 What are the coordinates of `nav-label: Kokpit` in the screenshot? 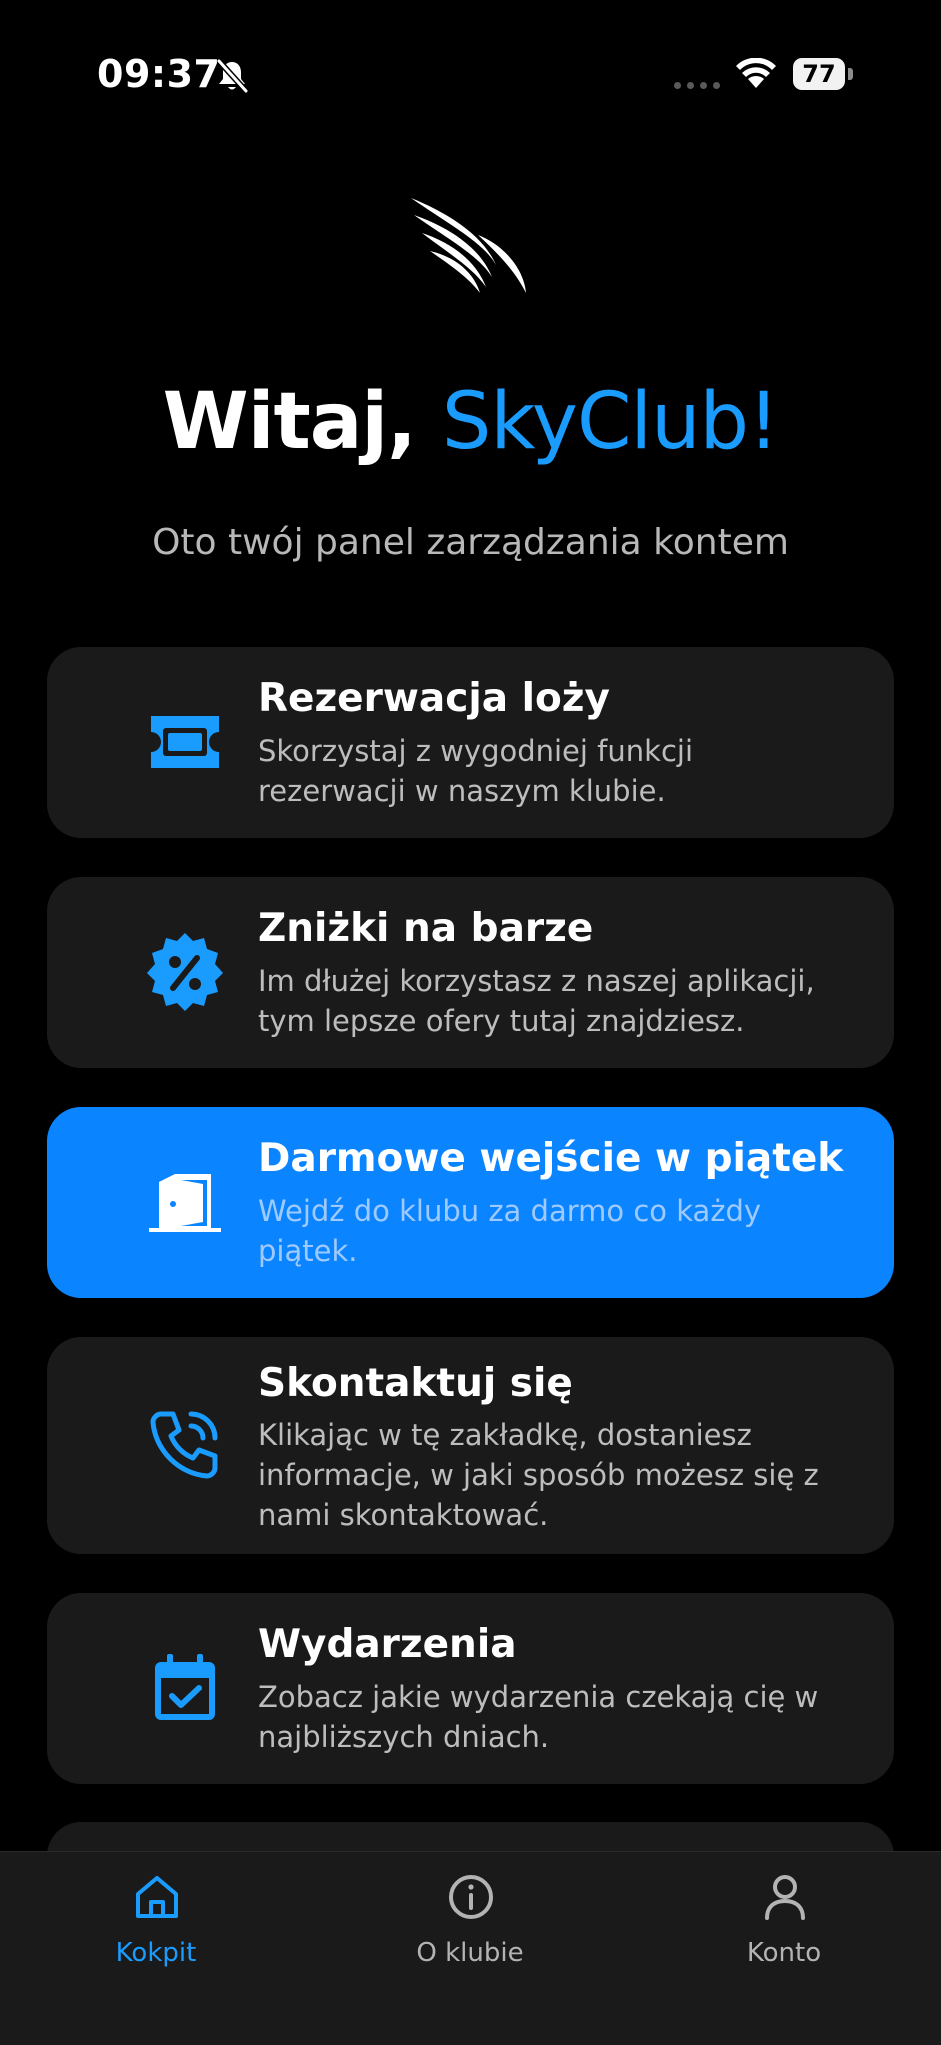 It's located at (156, 1953).